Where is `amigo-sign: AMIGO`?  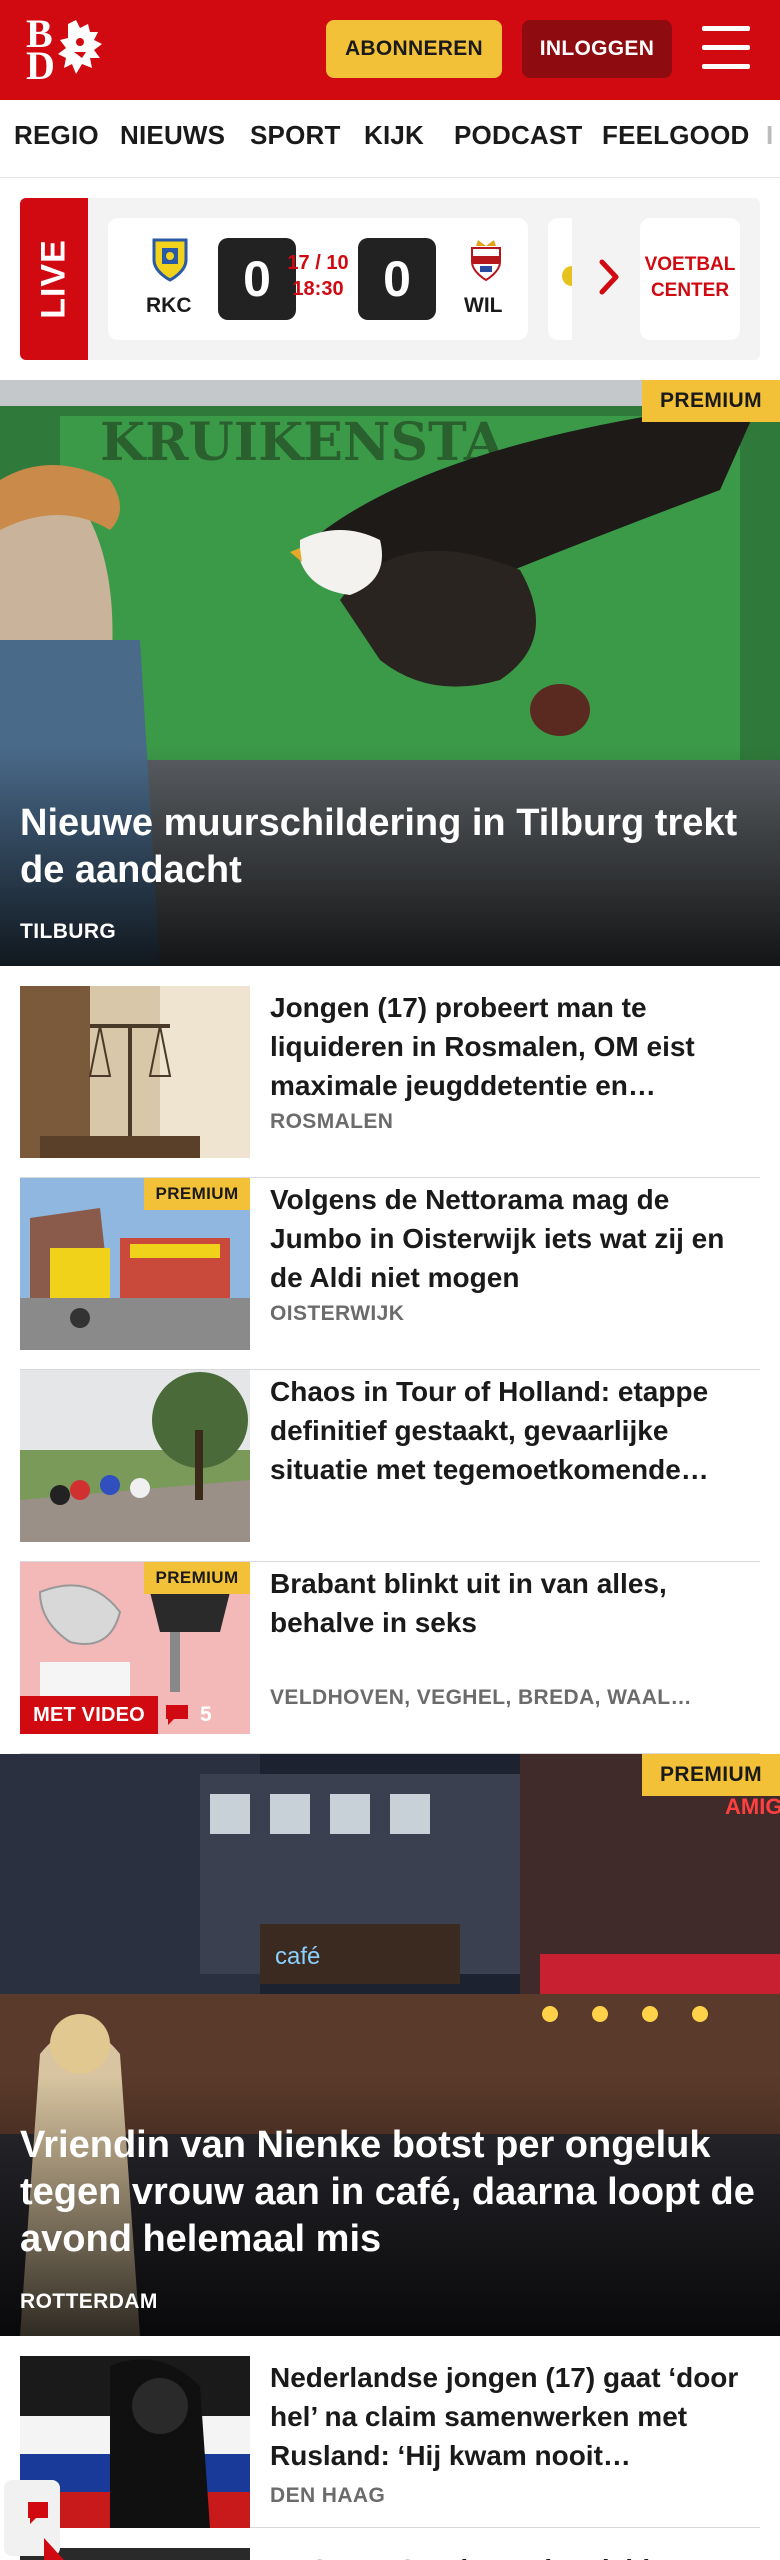 amigo-sign: AMIGO is located at coordinates (752, 1806).